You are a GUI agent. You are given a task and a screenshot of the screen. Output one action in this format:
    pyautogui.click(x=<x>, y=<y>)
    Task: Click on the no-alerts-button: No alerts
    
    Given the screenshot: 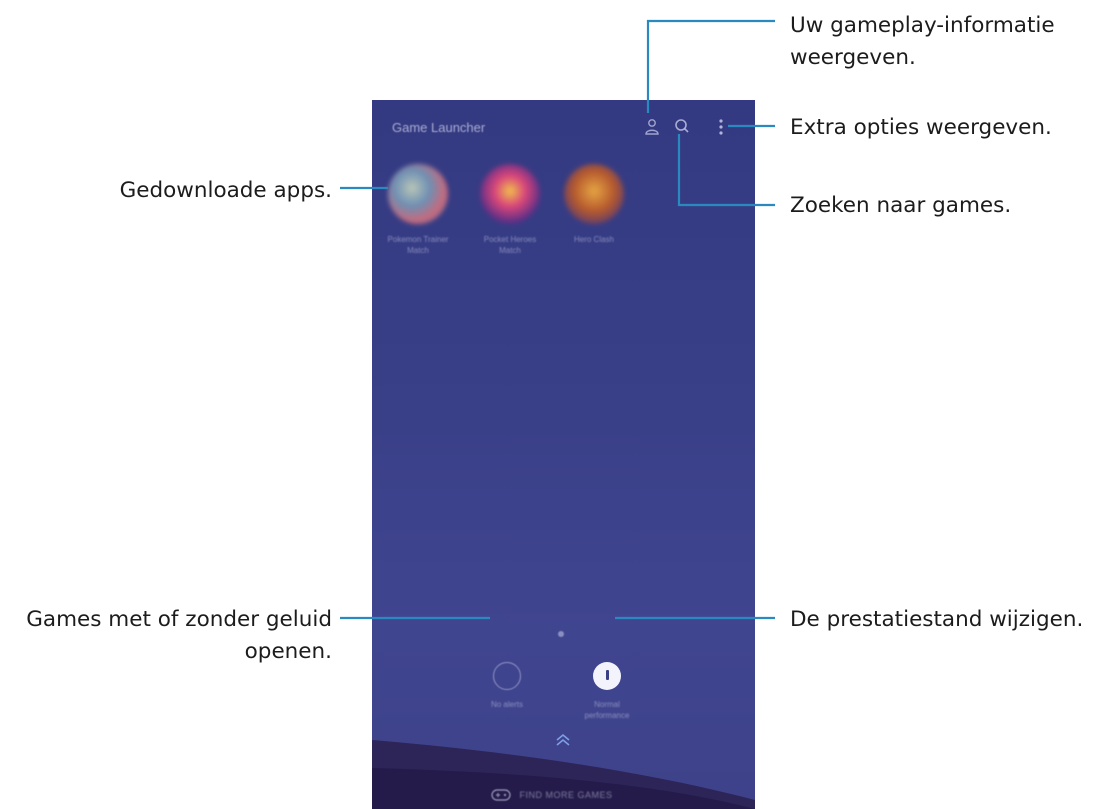 What is the action you would take?
    pyautogui.click(x=507, y=686)
    